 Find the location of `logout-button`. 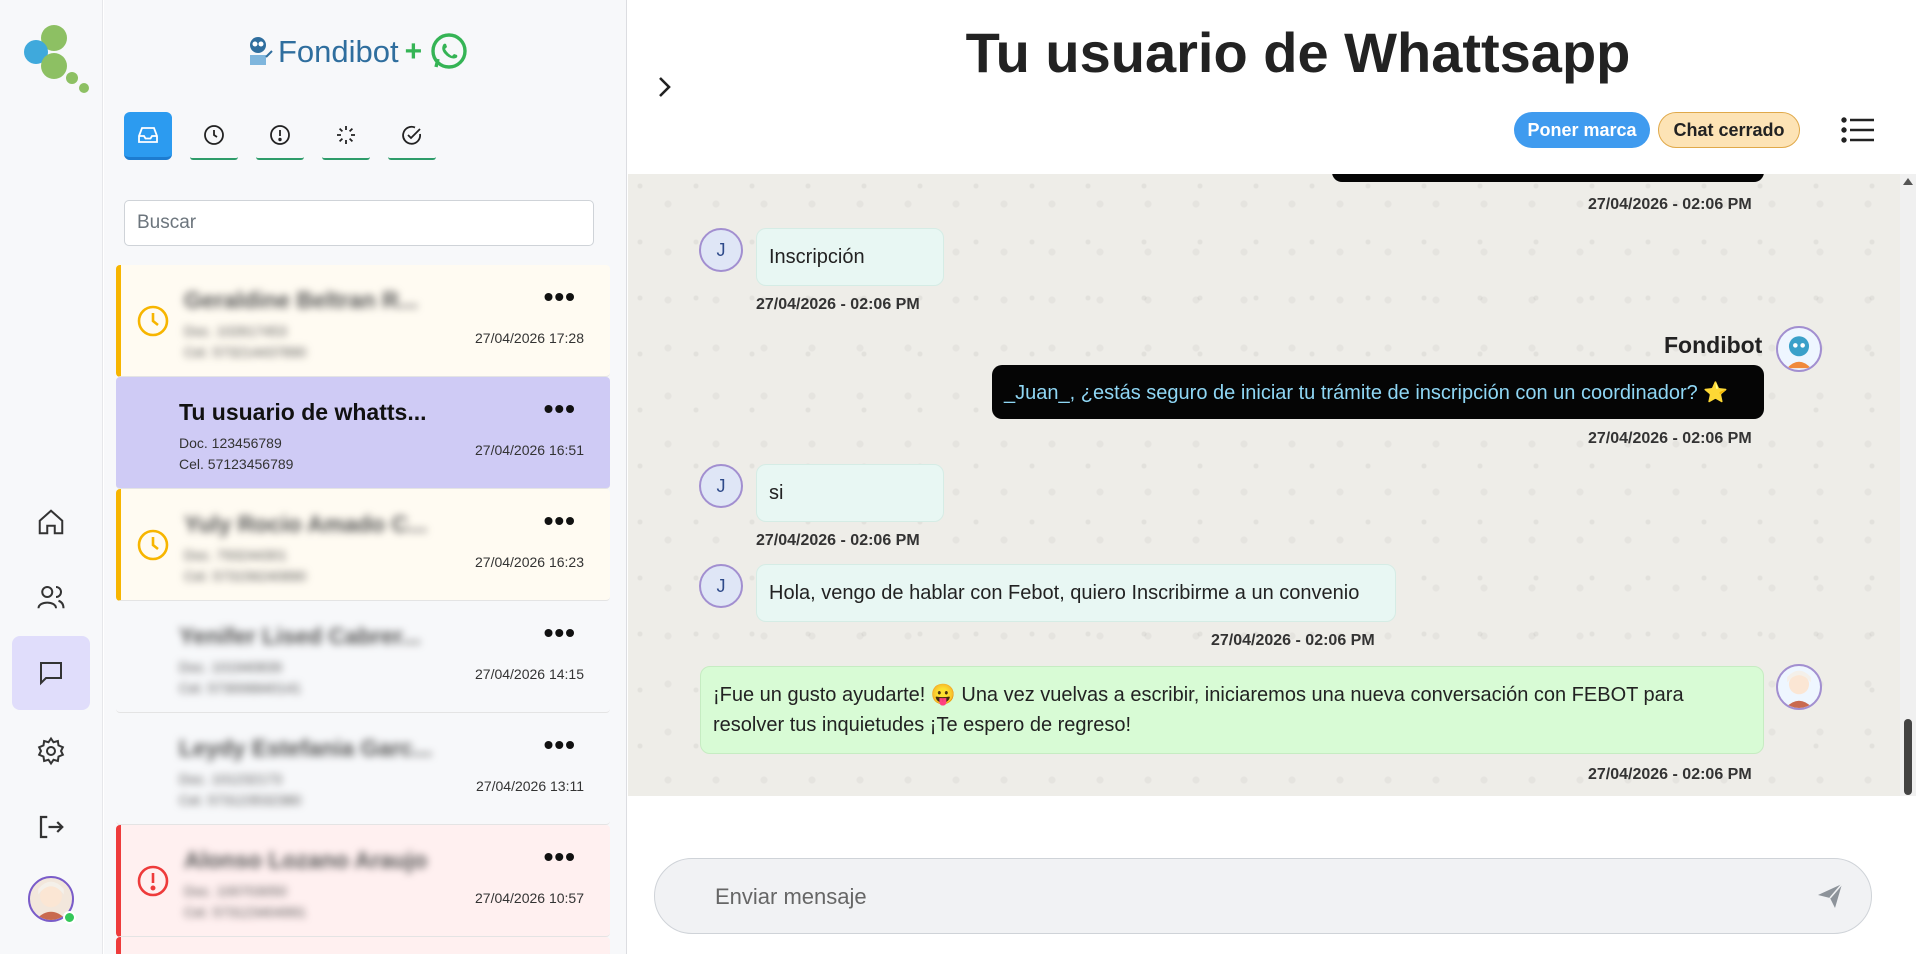

logout-button is located at coordinates (51, 827).